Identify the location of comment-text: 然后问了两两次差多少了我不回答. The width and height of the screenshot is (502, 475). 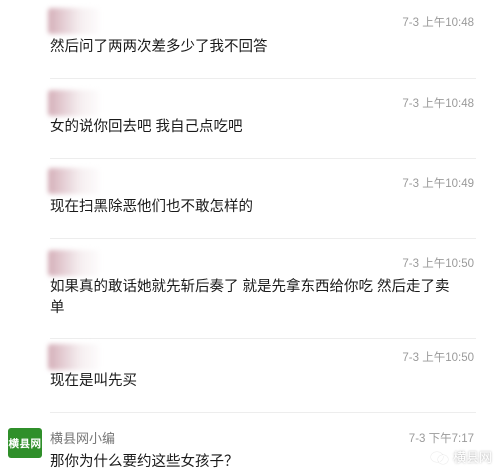
(159, 47).